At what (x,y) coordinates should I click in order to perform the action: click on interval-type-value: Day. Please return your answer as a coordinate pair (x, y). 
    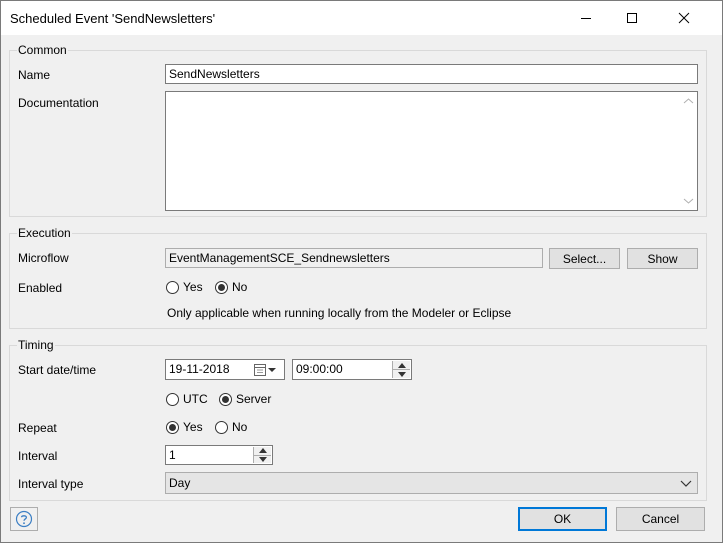
    Looking at the image, I should click on (180, 483).